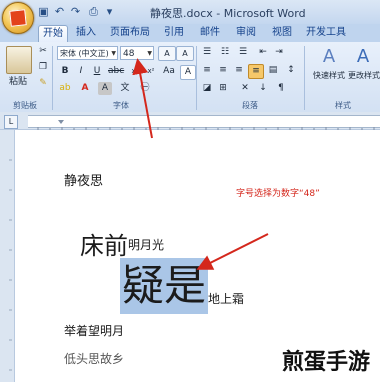 Image resolution: width=380 pixels, height=386 pixels. I want to click on office-logo-icon, so click(18, 18).